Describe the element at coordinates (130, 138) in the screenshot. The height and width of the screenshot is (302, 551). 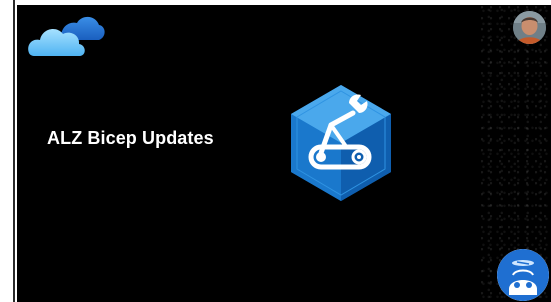
I see `slide-title: ALZ Bicep Updates` at that location.